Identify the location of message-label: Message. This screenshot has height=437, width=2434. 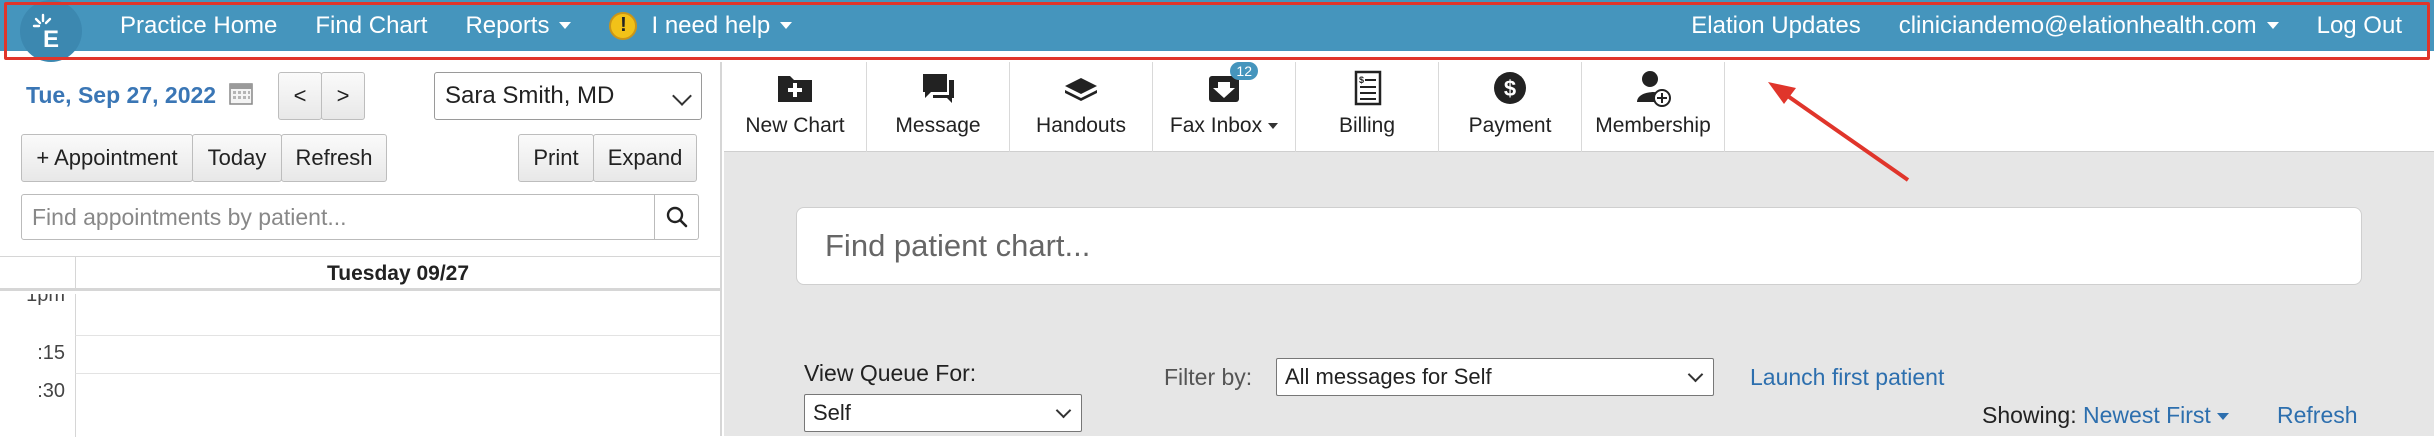
(938, 125).